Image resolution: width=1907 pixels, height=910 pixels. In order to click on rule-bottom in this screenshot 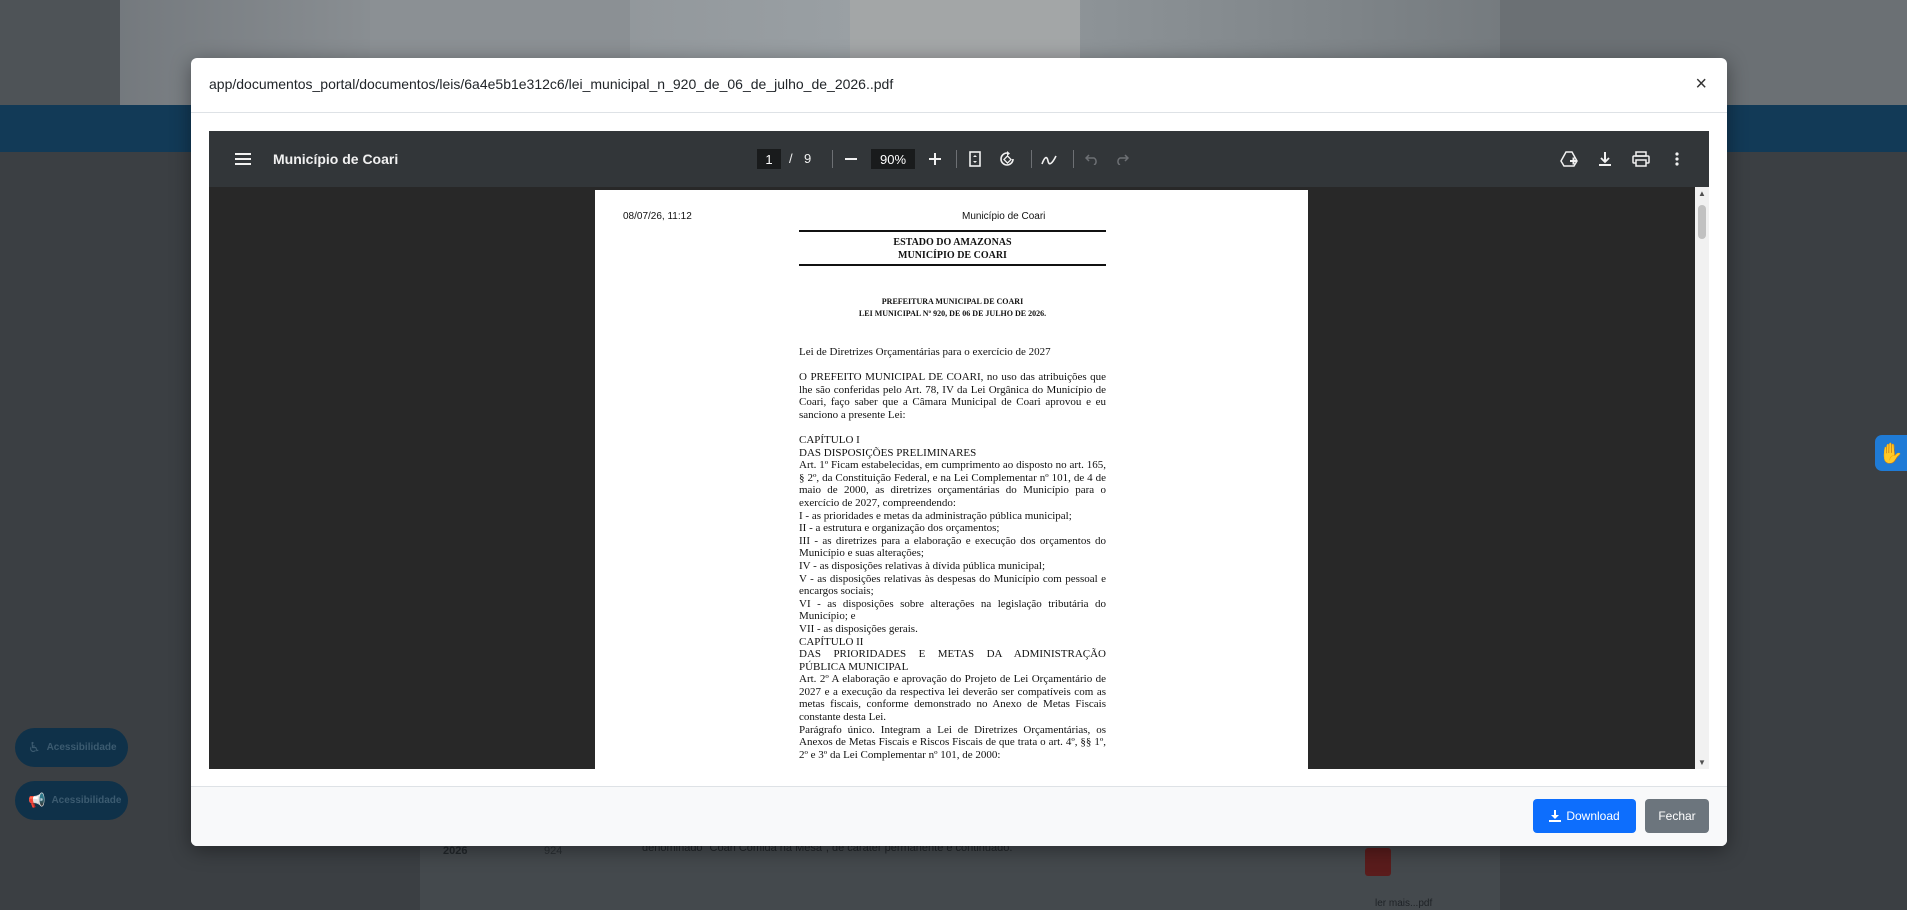, I will do `click(952, 265)`.